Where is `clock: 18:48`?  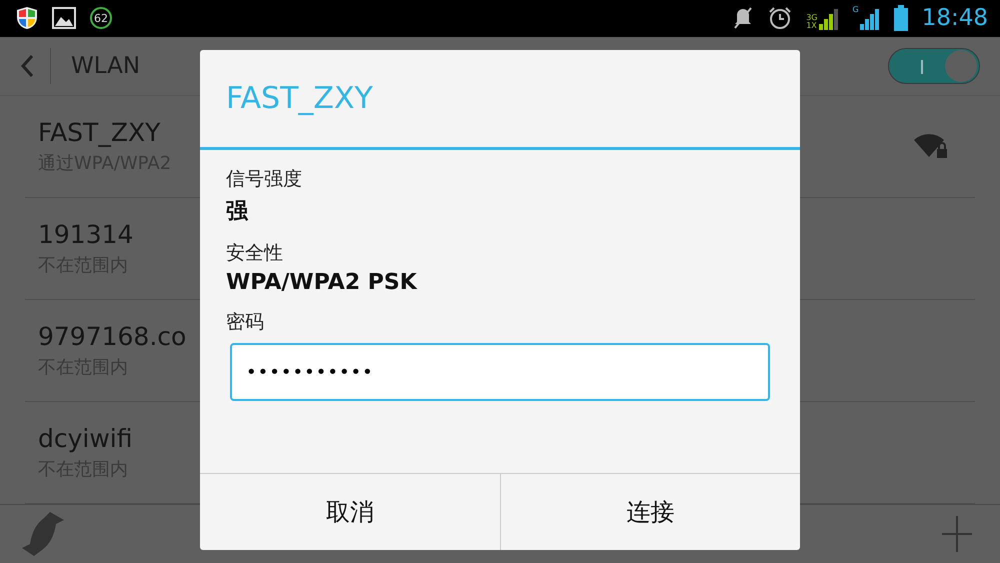
clock: 18:48 is located at coordinates (955, 18).